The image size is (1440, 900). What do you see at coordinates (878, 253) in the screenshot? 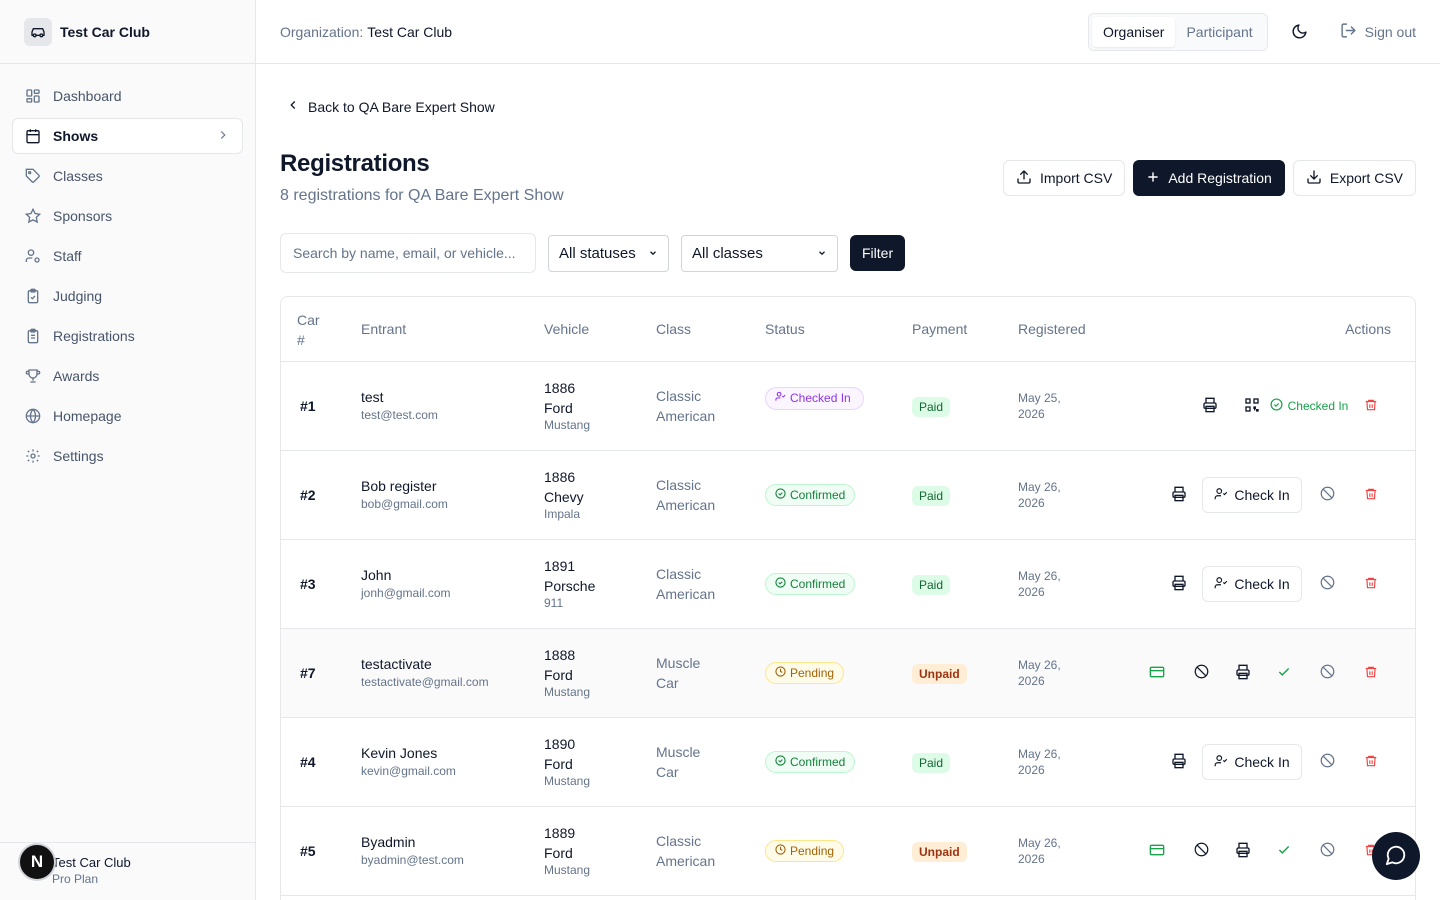
I see `filter-button: Filter` at bounding box center [878, 253].